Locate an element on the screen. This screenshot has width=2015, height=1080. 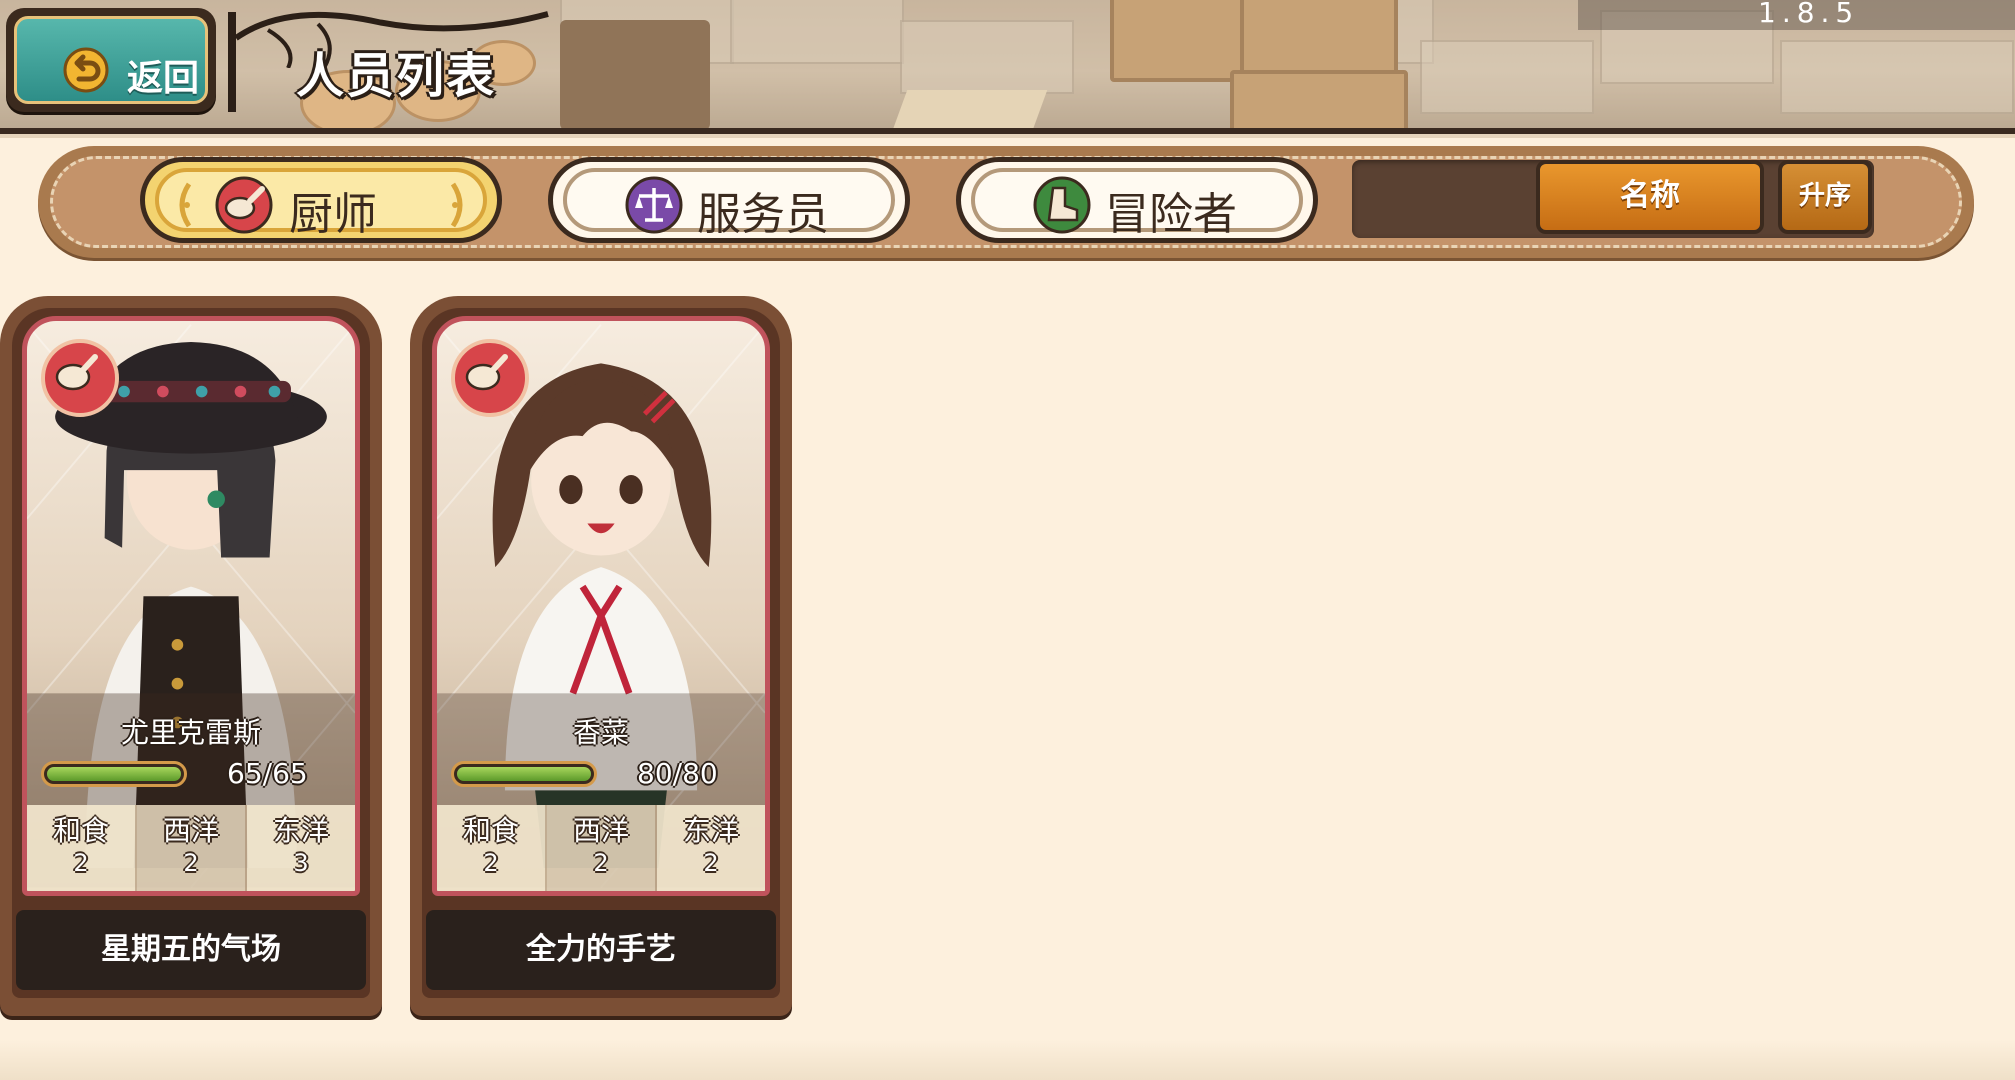
back-button-label: 返回 is located at coordinates (163, 78).